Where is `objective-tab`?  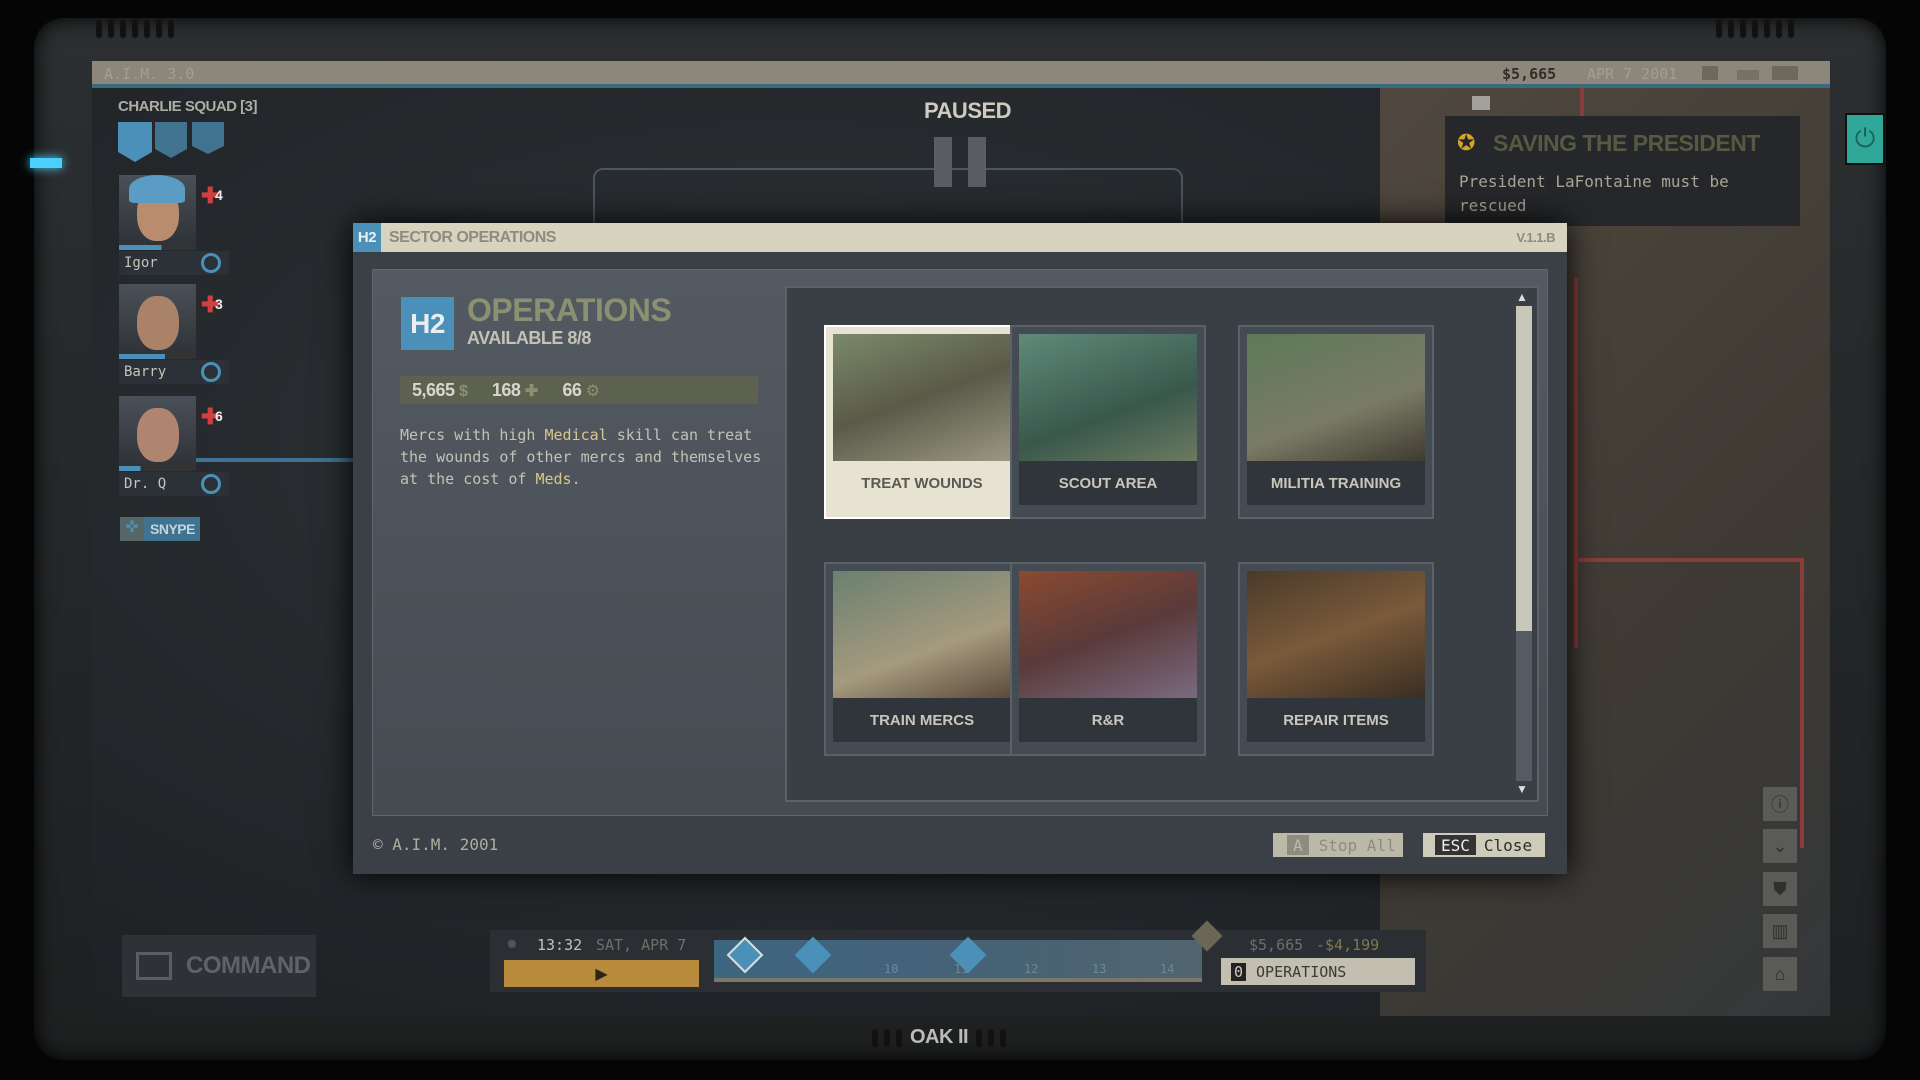 objective-tab is located at coordinates (1481, 103).